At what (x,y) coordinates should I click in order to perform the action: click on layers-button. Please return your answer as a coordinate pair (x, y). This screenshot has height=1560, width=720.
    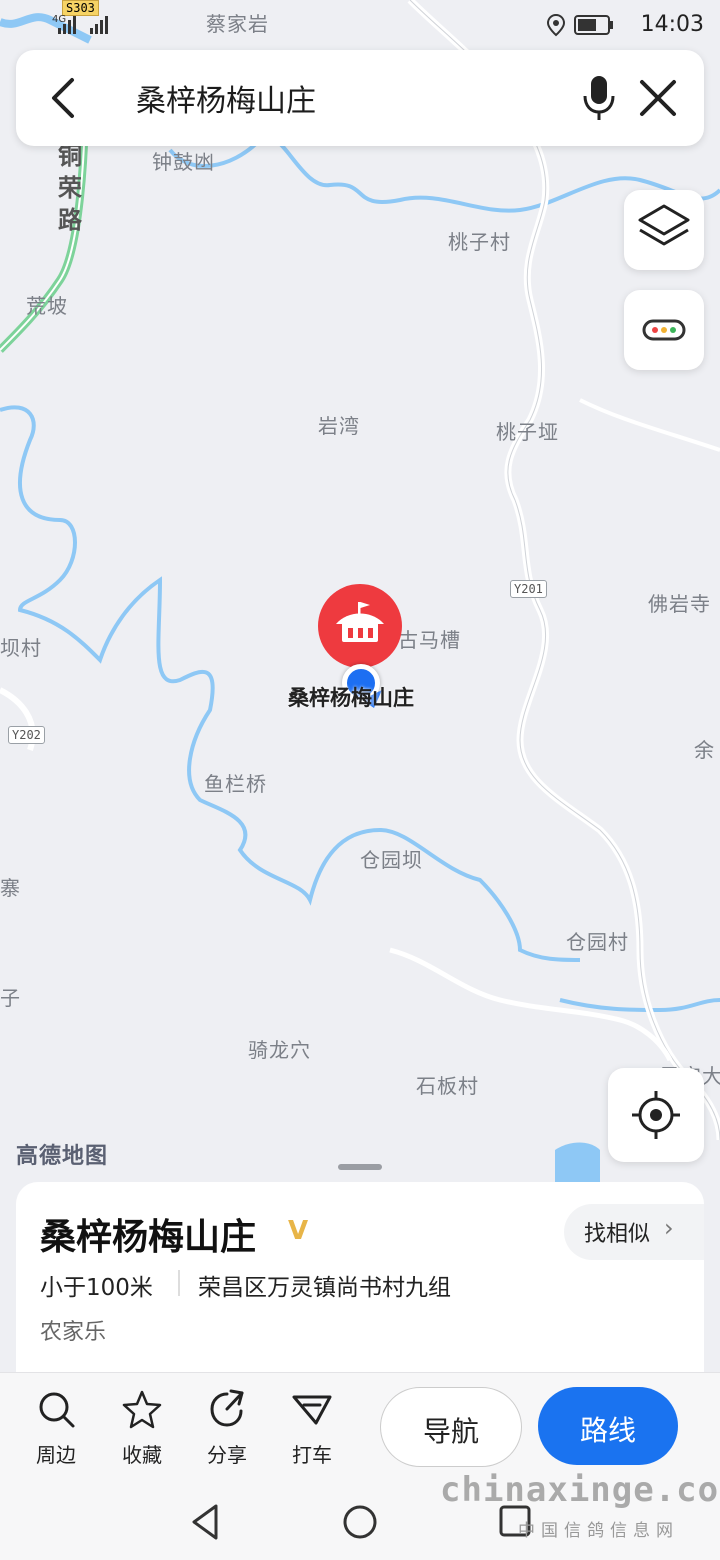
    Looking at the image, I should click on (664, 230).